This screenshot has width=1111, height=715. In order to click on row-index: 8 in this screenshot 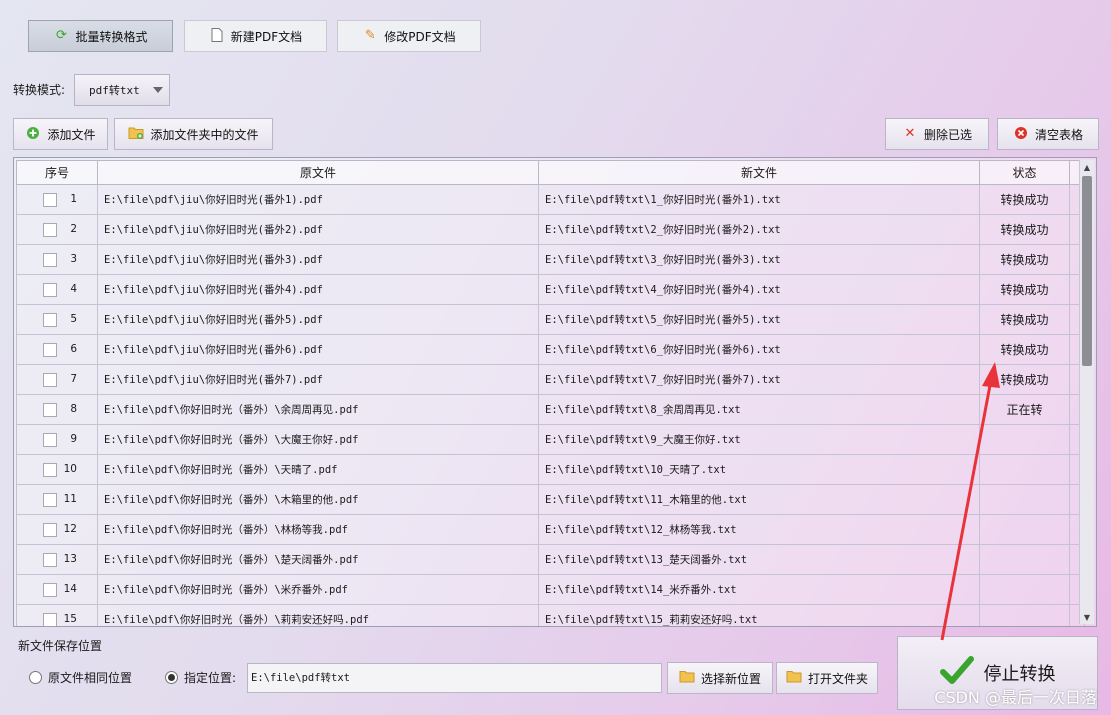, I will do `click(73, 408)`.